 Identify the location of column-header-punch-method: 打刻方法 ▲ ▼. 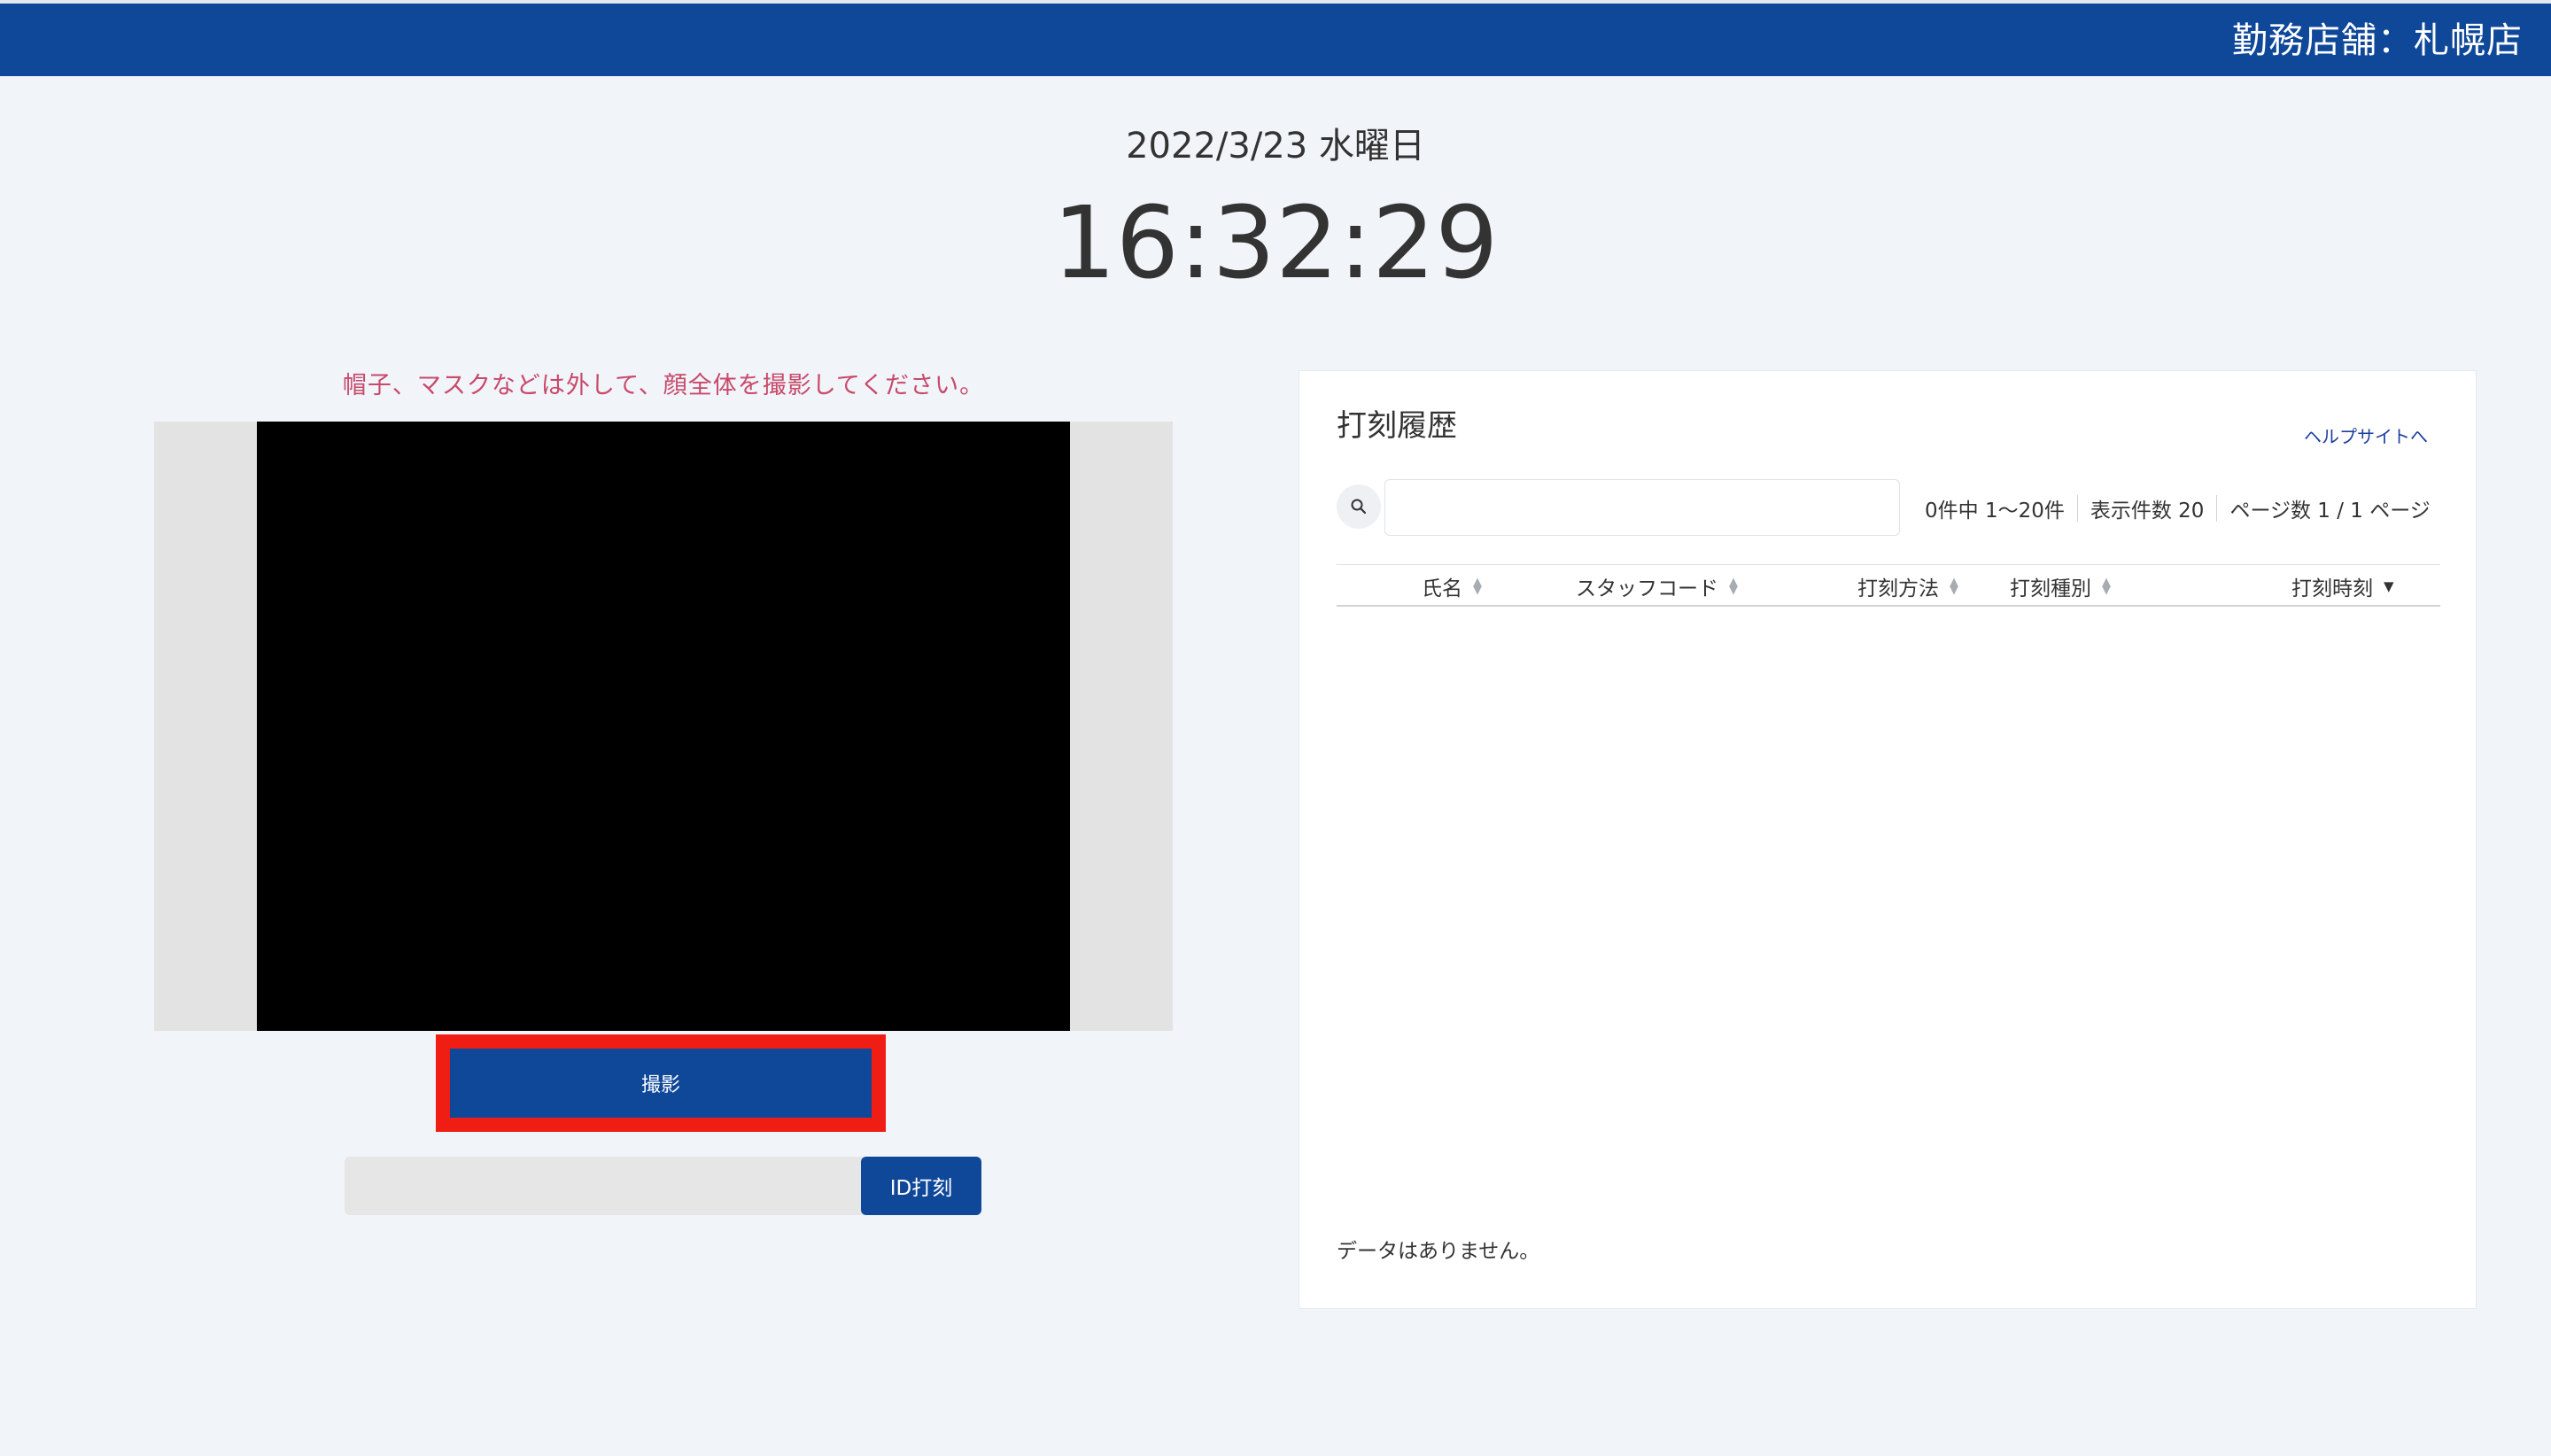
(1907, 586).